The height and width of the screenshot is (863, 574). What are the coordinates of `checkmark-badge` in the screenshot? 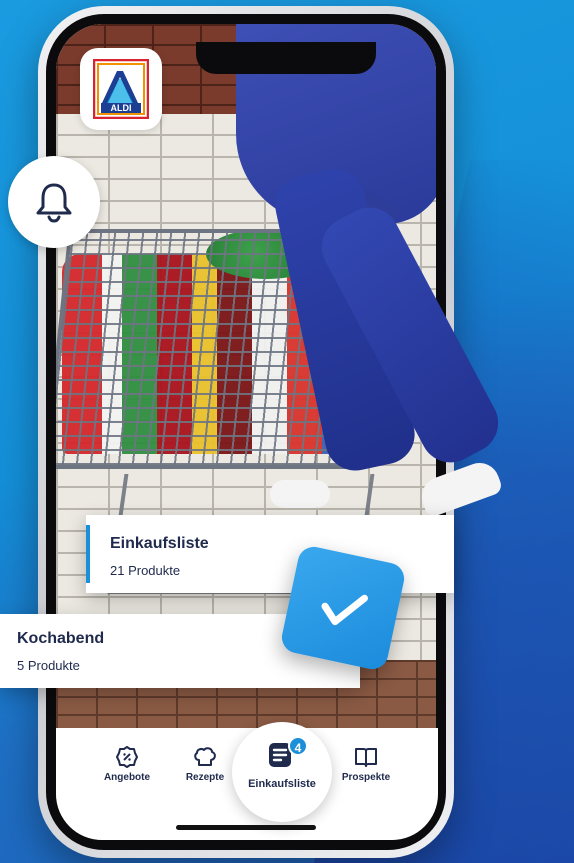 It's located at (343, 608).